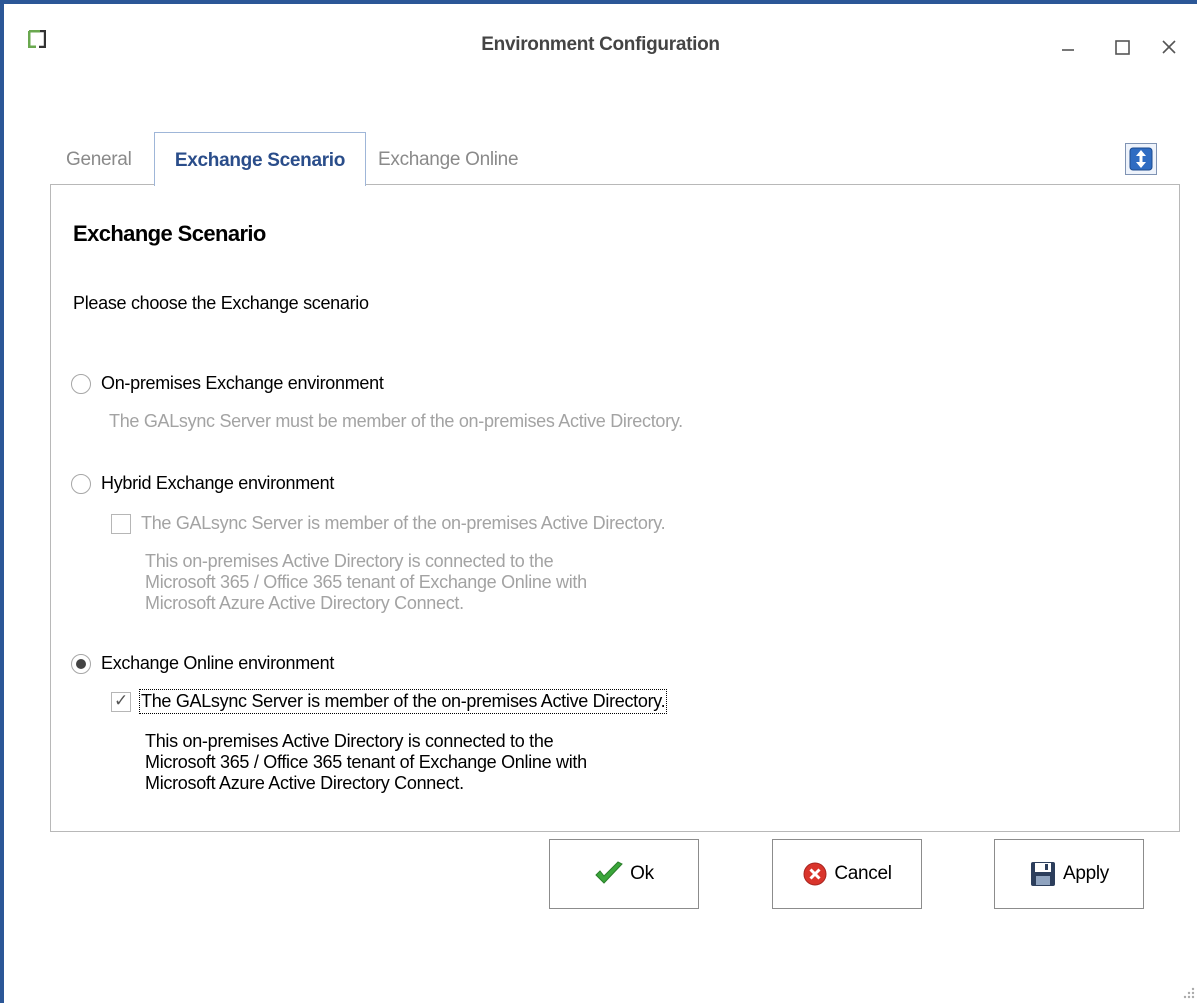 The width and height of the screenshot is (1197, 1005). What do you see at coordinates (1068, 47) in the screenshot?
I see `minimize-button` at bounding box center [1068, 47].